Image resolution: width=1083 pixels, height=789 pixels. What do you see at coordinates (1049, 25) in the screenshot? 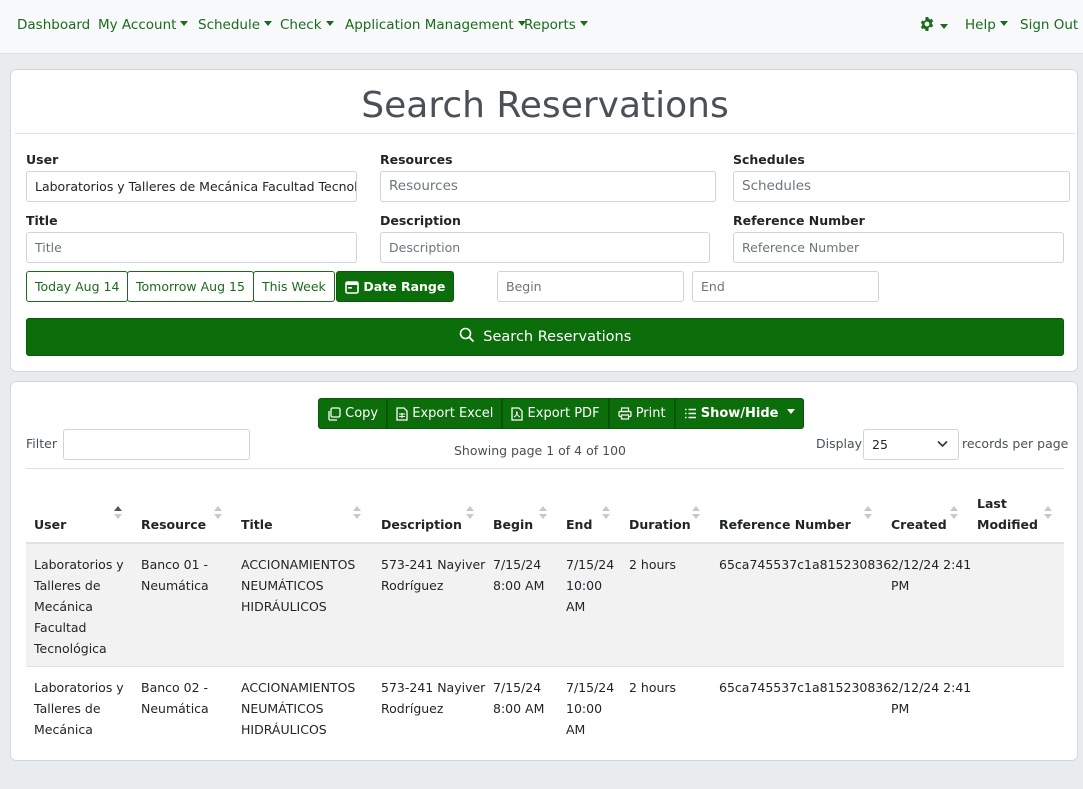
I see `nav-sign-out: Sign Out` at bounding box center [1049, 25].